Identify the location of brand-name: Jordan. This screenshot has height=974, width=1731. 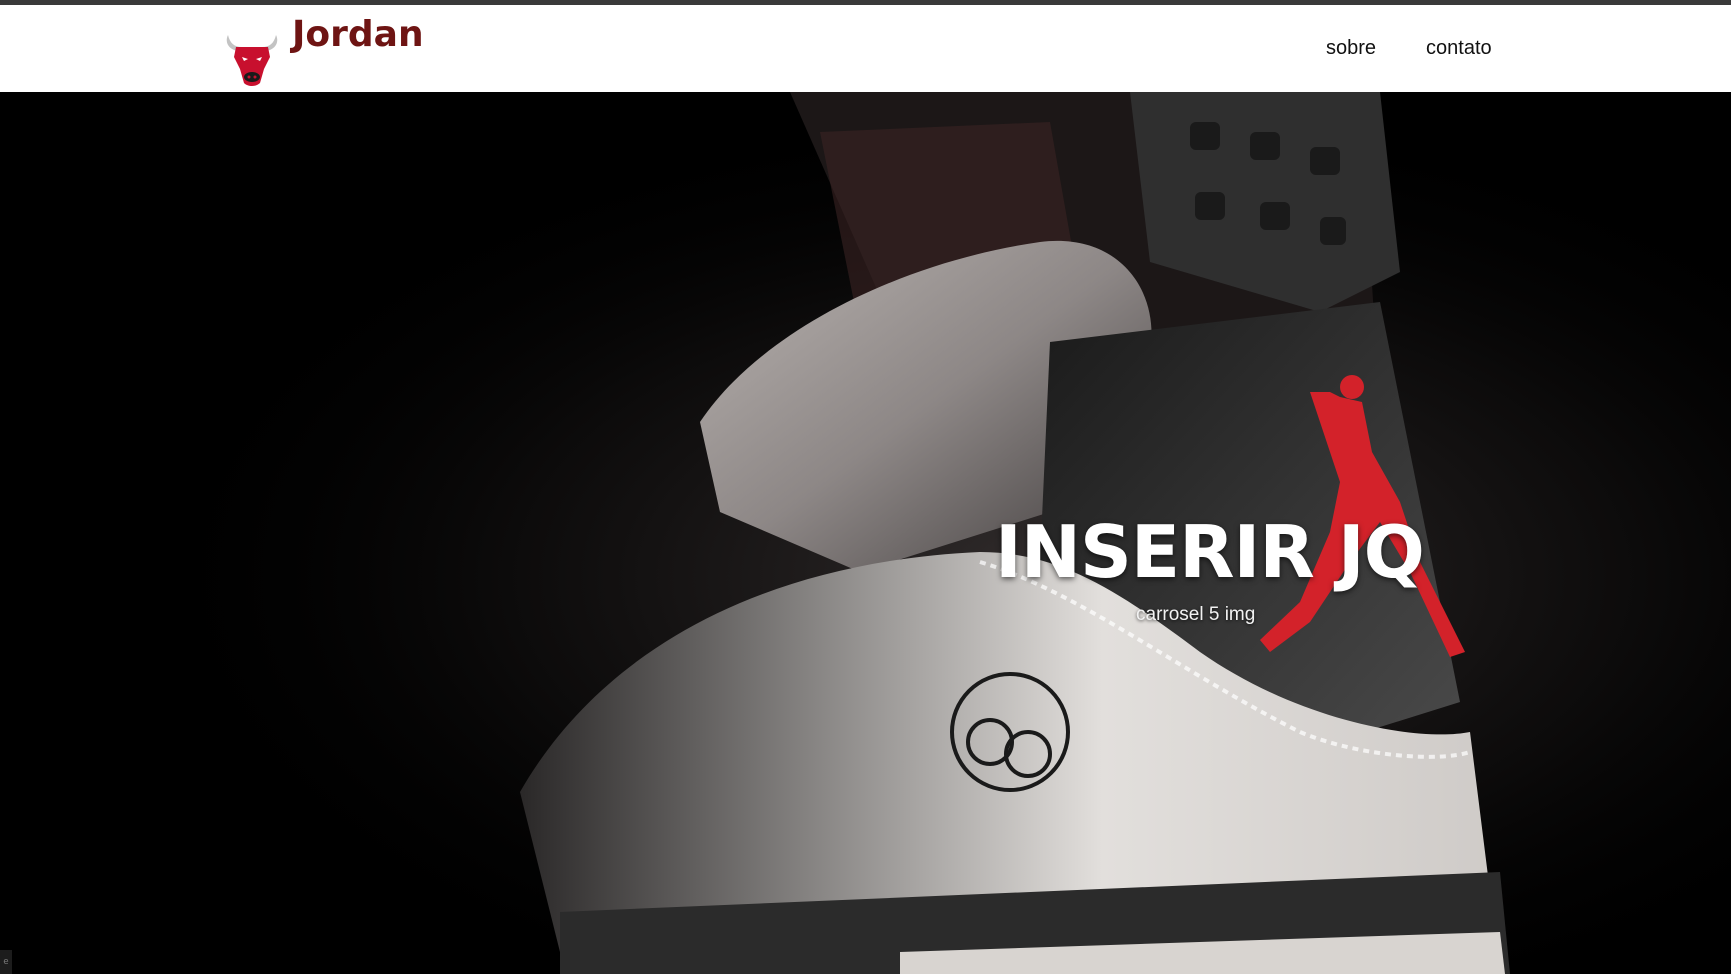
(358, 34).